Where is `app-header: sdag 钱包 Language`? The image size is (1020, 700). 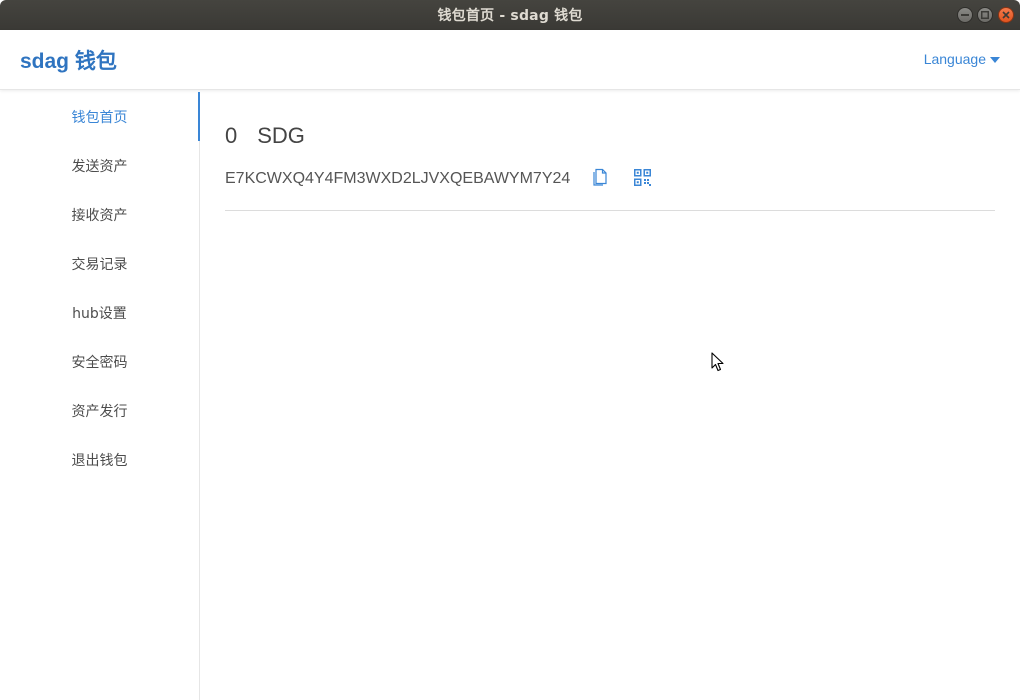
app-header: sdag 钱包 Language is located at coordinates (510, 60).